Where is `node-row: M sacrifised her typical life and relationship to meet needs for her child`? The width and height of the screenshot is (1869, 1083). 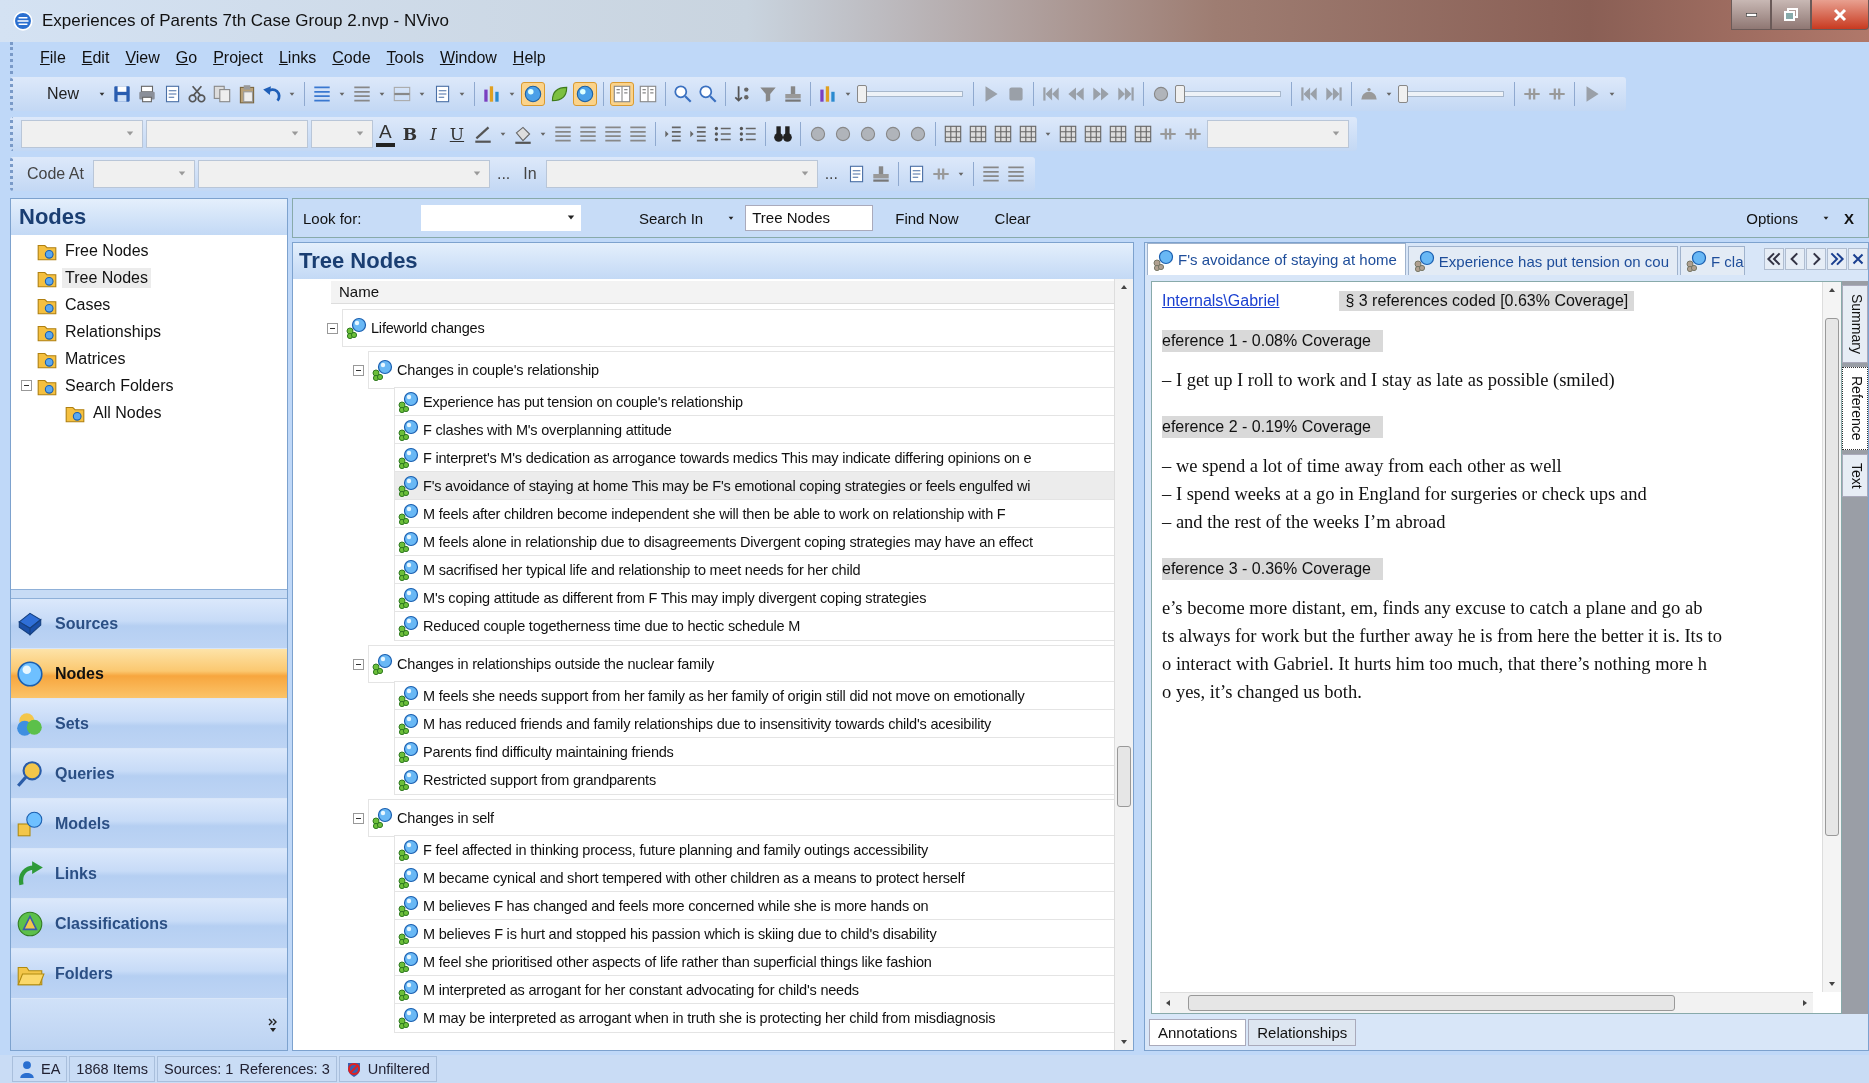 node-row: M sacrifised her typical life and relationship to meet needs for her child is located at coordinates (754, 570).